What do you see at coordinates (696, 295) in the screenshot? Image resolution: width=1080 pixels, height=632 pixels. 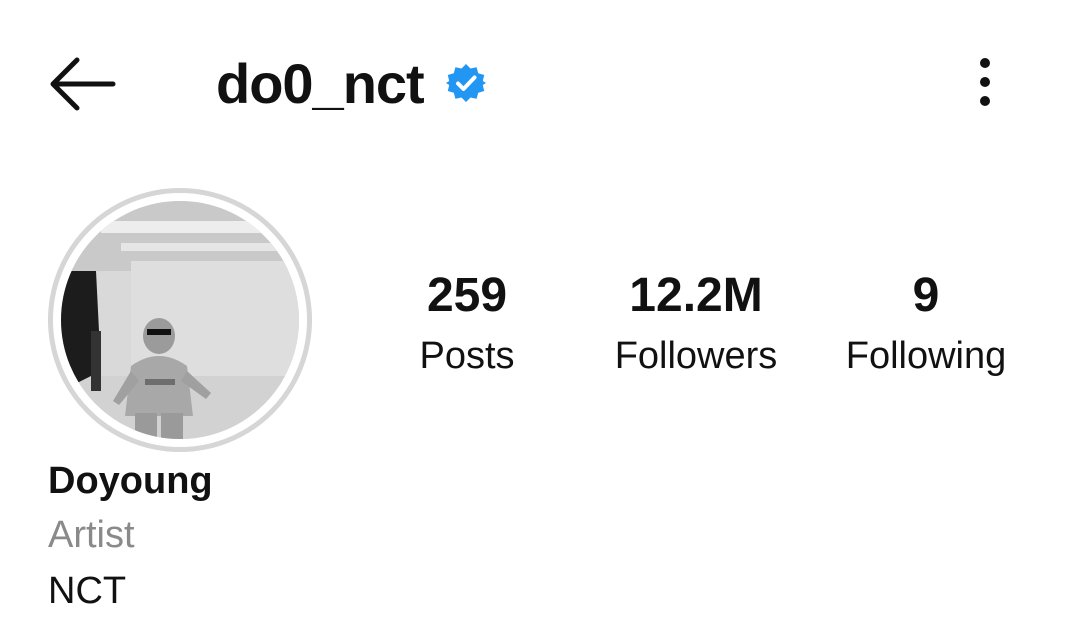 I see `followers-count: 12.2M` at bounding box center [696, 295].